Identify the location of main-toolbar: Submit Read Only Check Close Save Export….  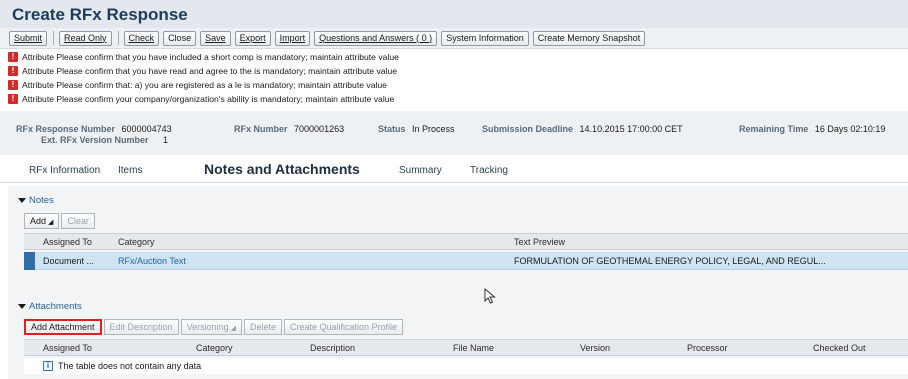
(454, 38).